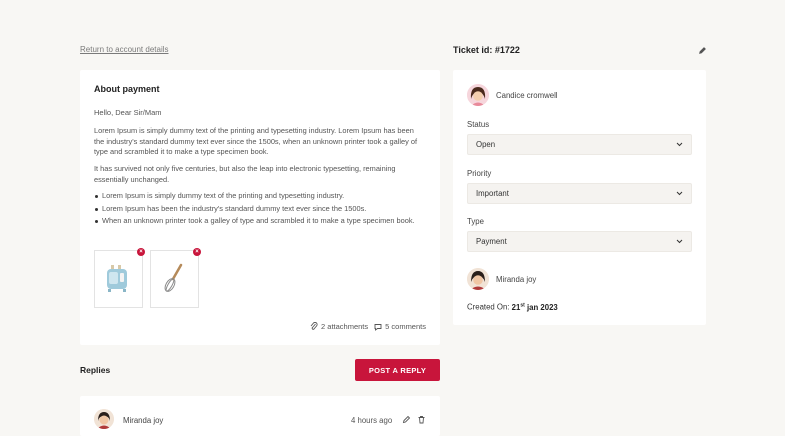 The height and width of the screenshot is (436, 785). Describe the element at coordinates (339, 326) in the screenshot. I see `attachments-count: 2 attachments` at that location.